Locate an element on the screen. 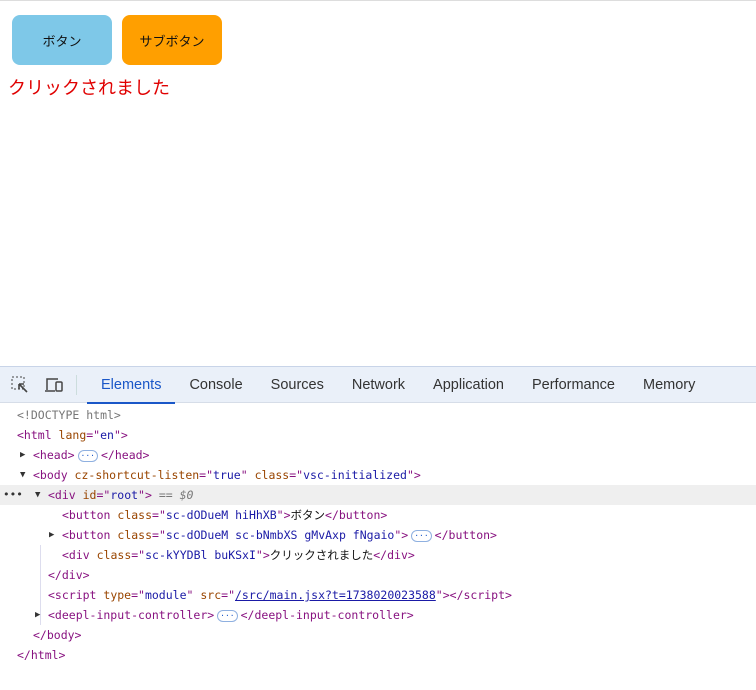 The width and height of the screenshot is (756, 690). button: ボタン is located at coordinates (62, 40).